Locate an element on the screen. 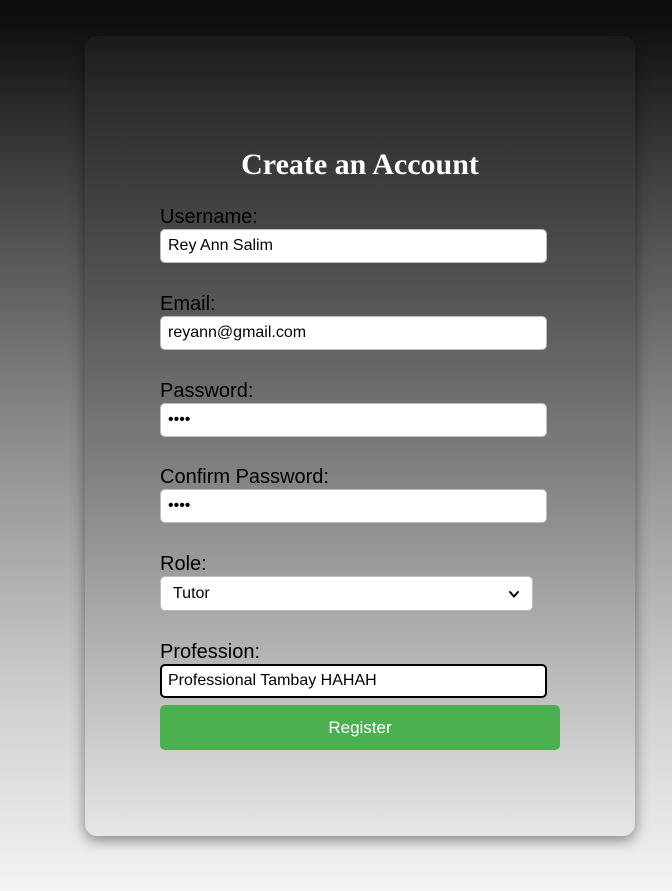  email-label: Email: is located at coordinates (188, 304).